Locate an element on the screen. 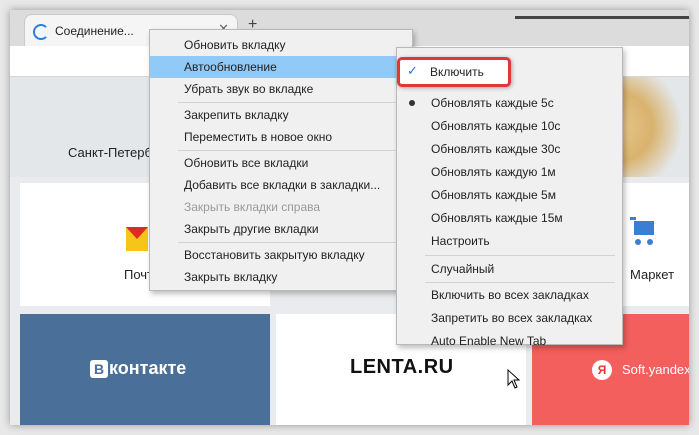 The image size is (699, 435). submenu-item-every-5s: Обновлять каждые 5с is located at coordinates (508, 103).